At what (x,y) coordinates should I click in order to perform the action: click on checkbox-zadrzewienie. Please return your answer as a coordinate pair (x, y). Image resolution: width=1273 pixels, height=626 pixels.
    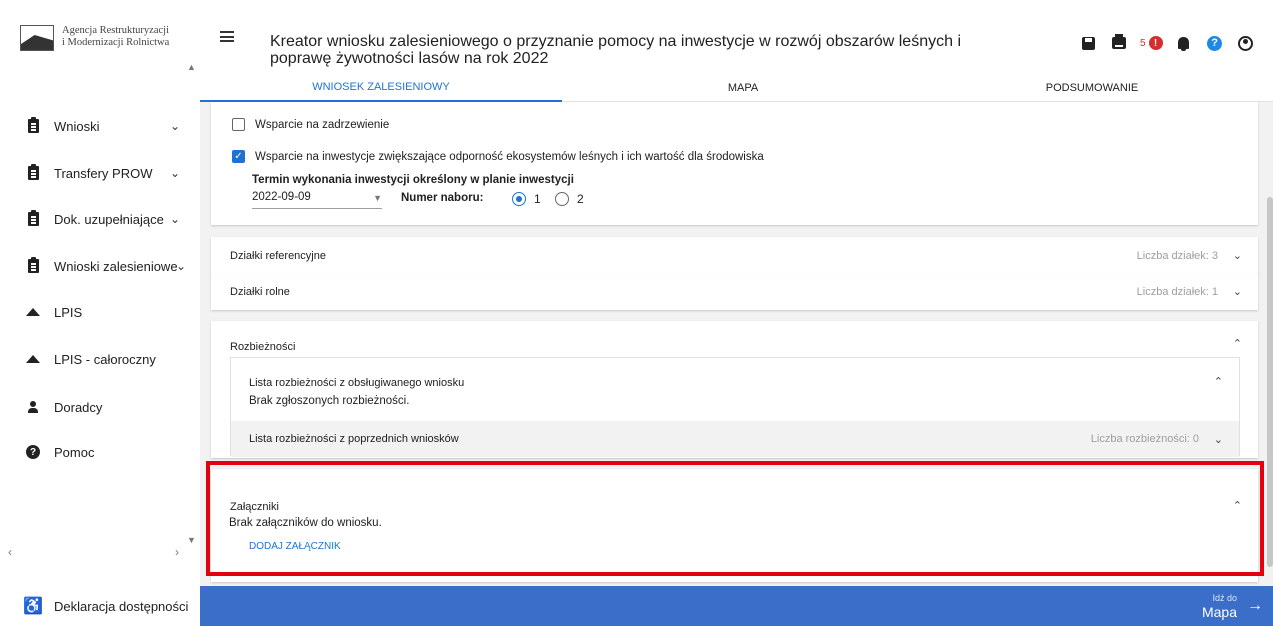
    Looking at the image, I should click on (238, 124).